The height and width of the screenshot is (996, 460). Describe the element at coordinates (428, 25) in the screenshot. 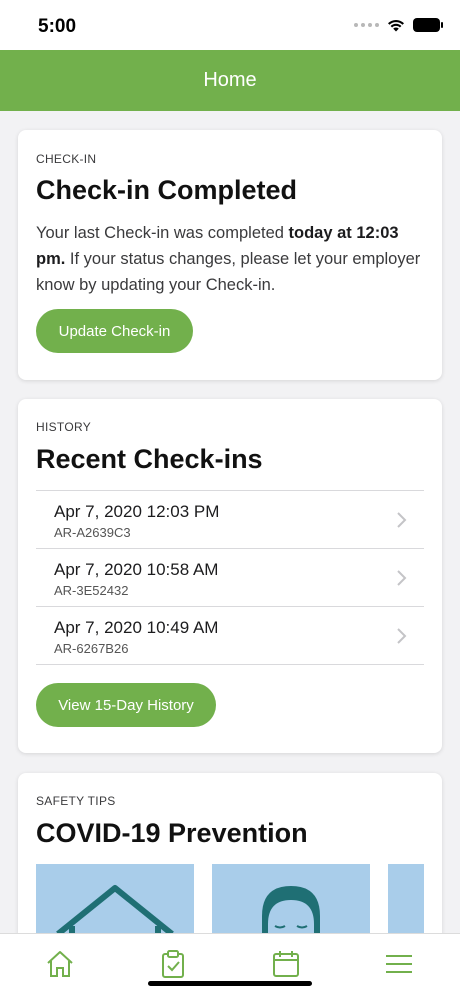

I see `battery-icon` at that location.